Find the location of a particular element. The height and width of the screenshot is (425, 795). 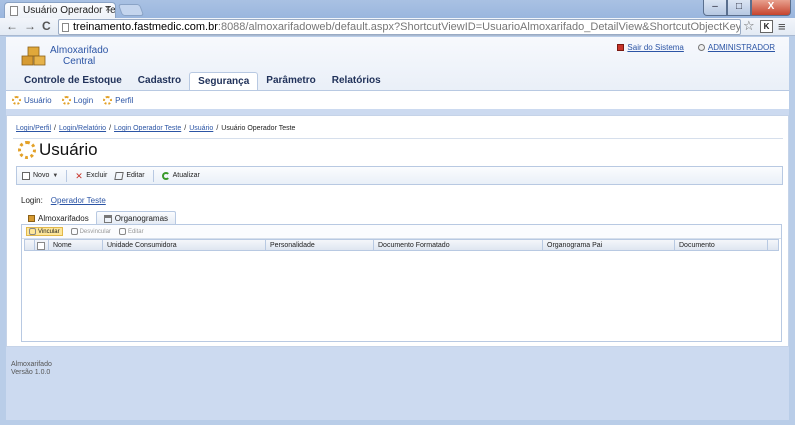

breadcrumb-link: Login Operador Teste is located at coordinates (147, 128).